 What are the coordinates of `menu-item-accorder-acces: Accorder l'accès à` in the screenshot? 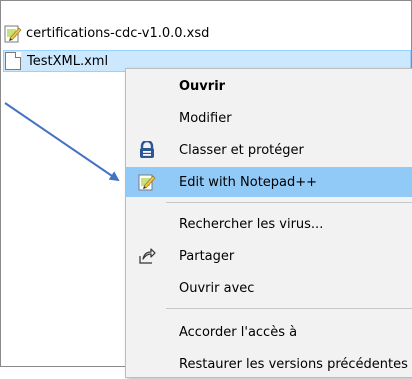 It's located at (269, 332).